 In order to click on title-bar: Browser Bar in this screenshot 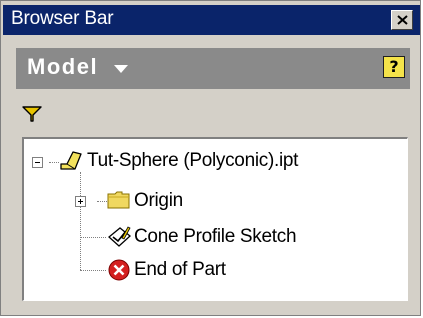, I will do `click(211, 20)`.